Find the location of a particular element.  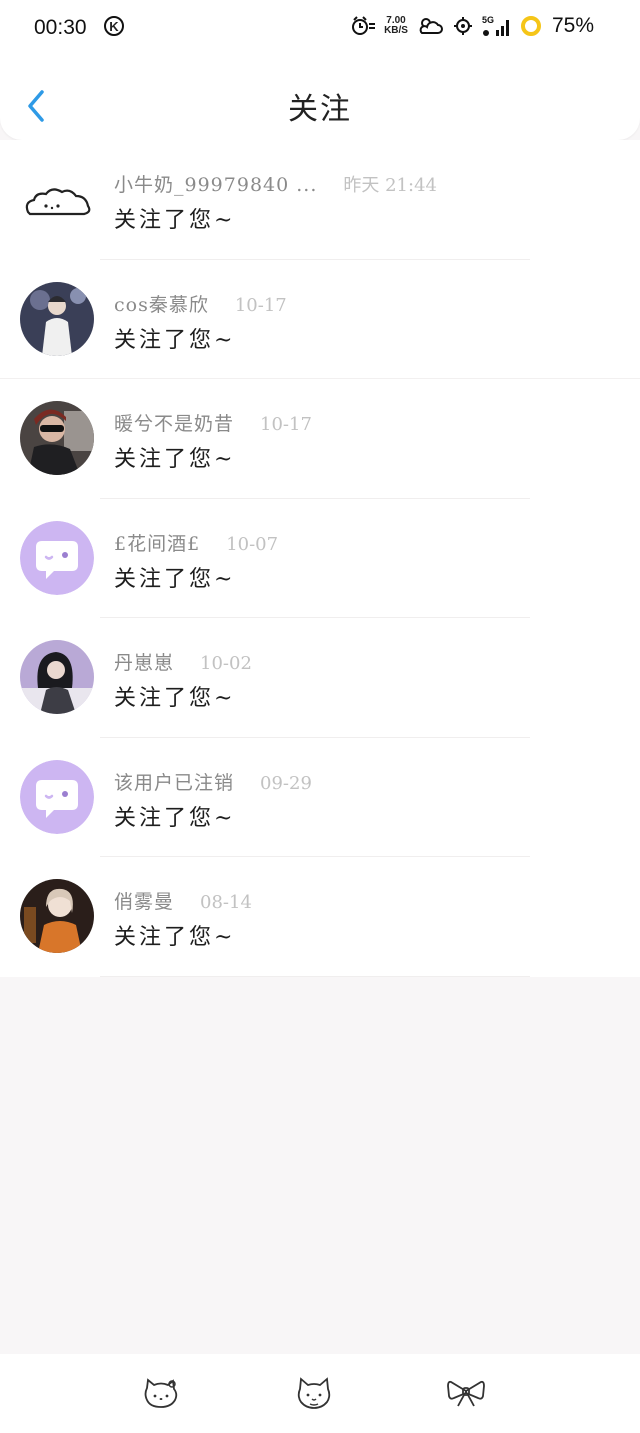

user-name: 暖兮不是奶昔 is located at coordinates (174, 422).